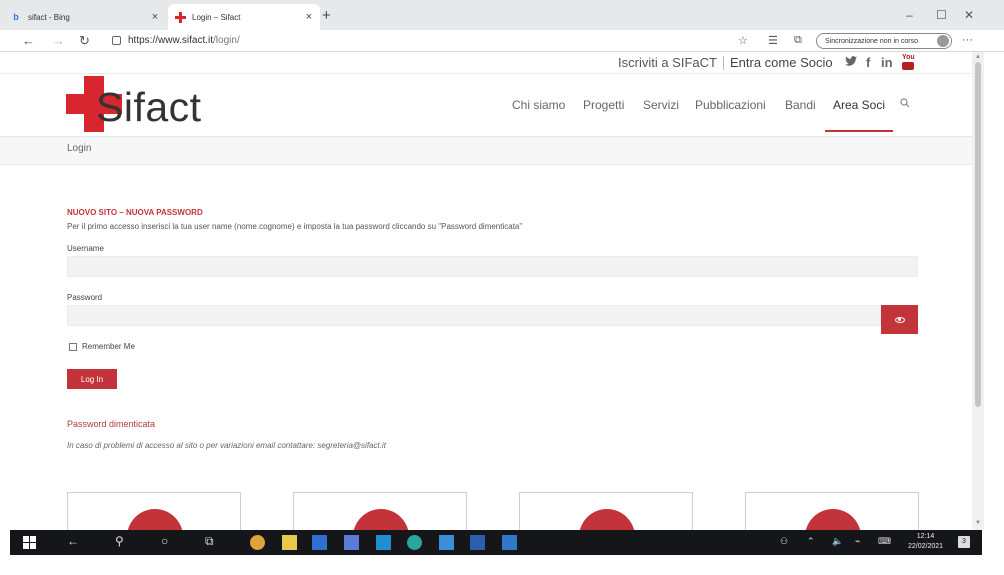 The image size is (1004, 575). What do you see at coordinates (79, 148) in the screenshot?
I see `breadcrumb-current: Login` at bounding box center [79, 148].